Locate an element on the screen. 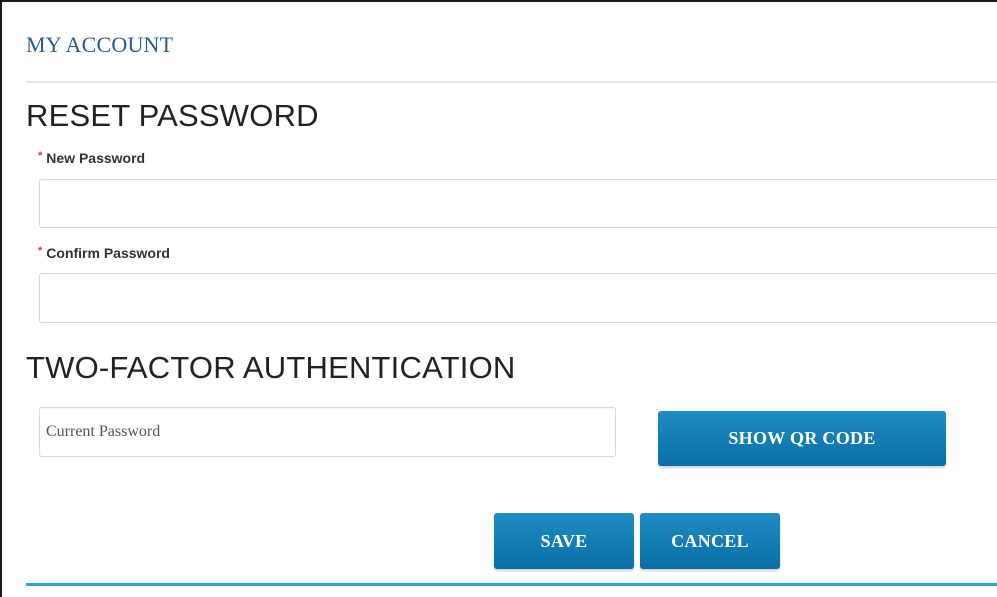 Image resolution: width=997 pixels, height=597 pixels. confirm-password-label: * Confirm Password is located at coordinates (104, 253).